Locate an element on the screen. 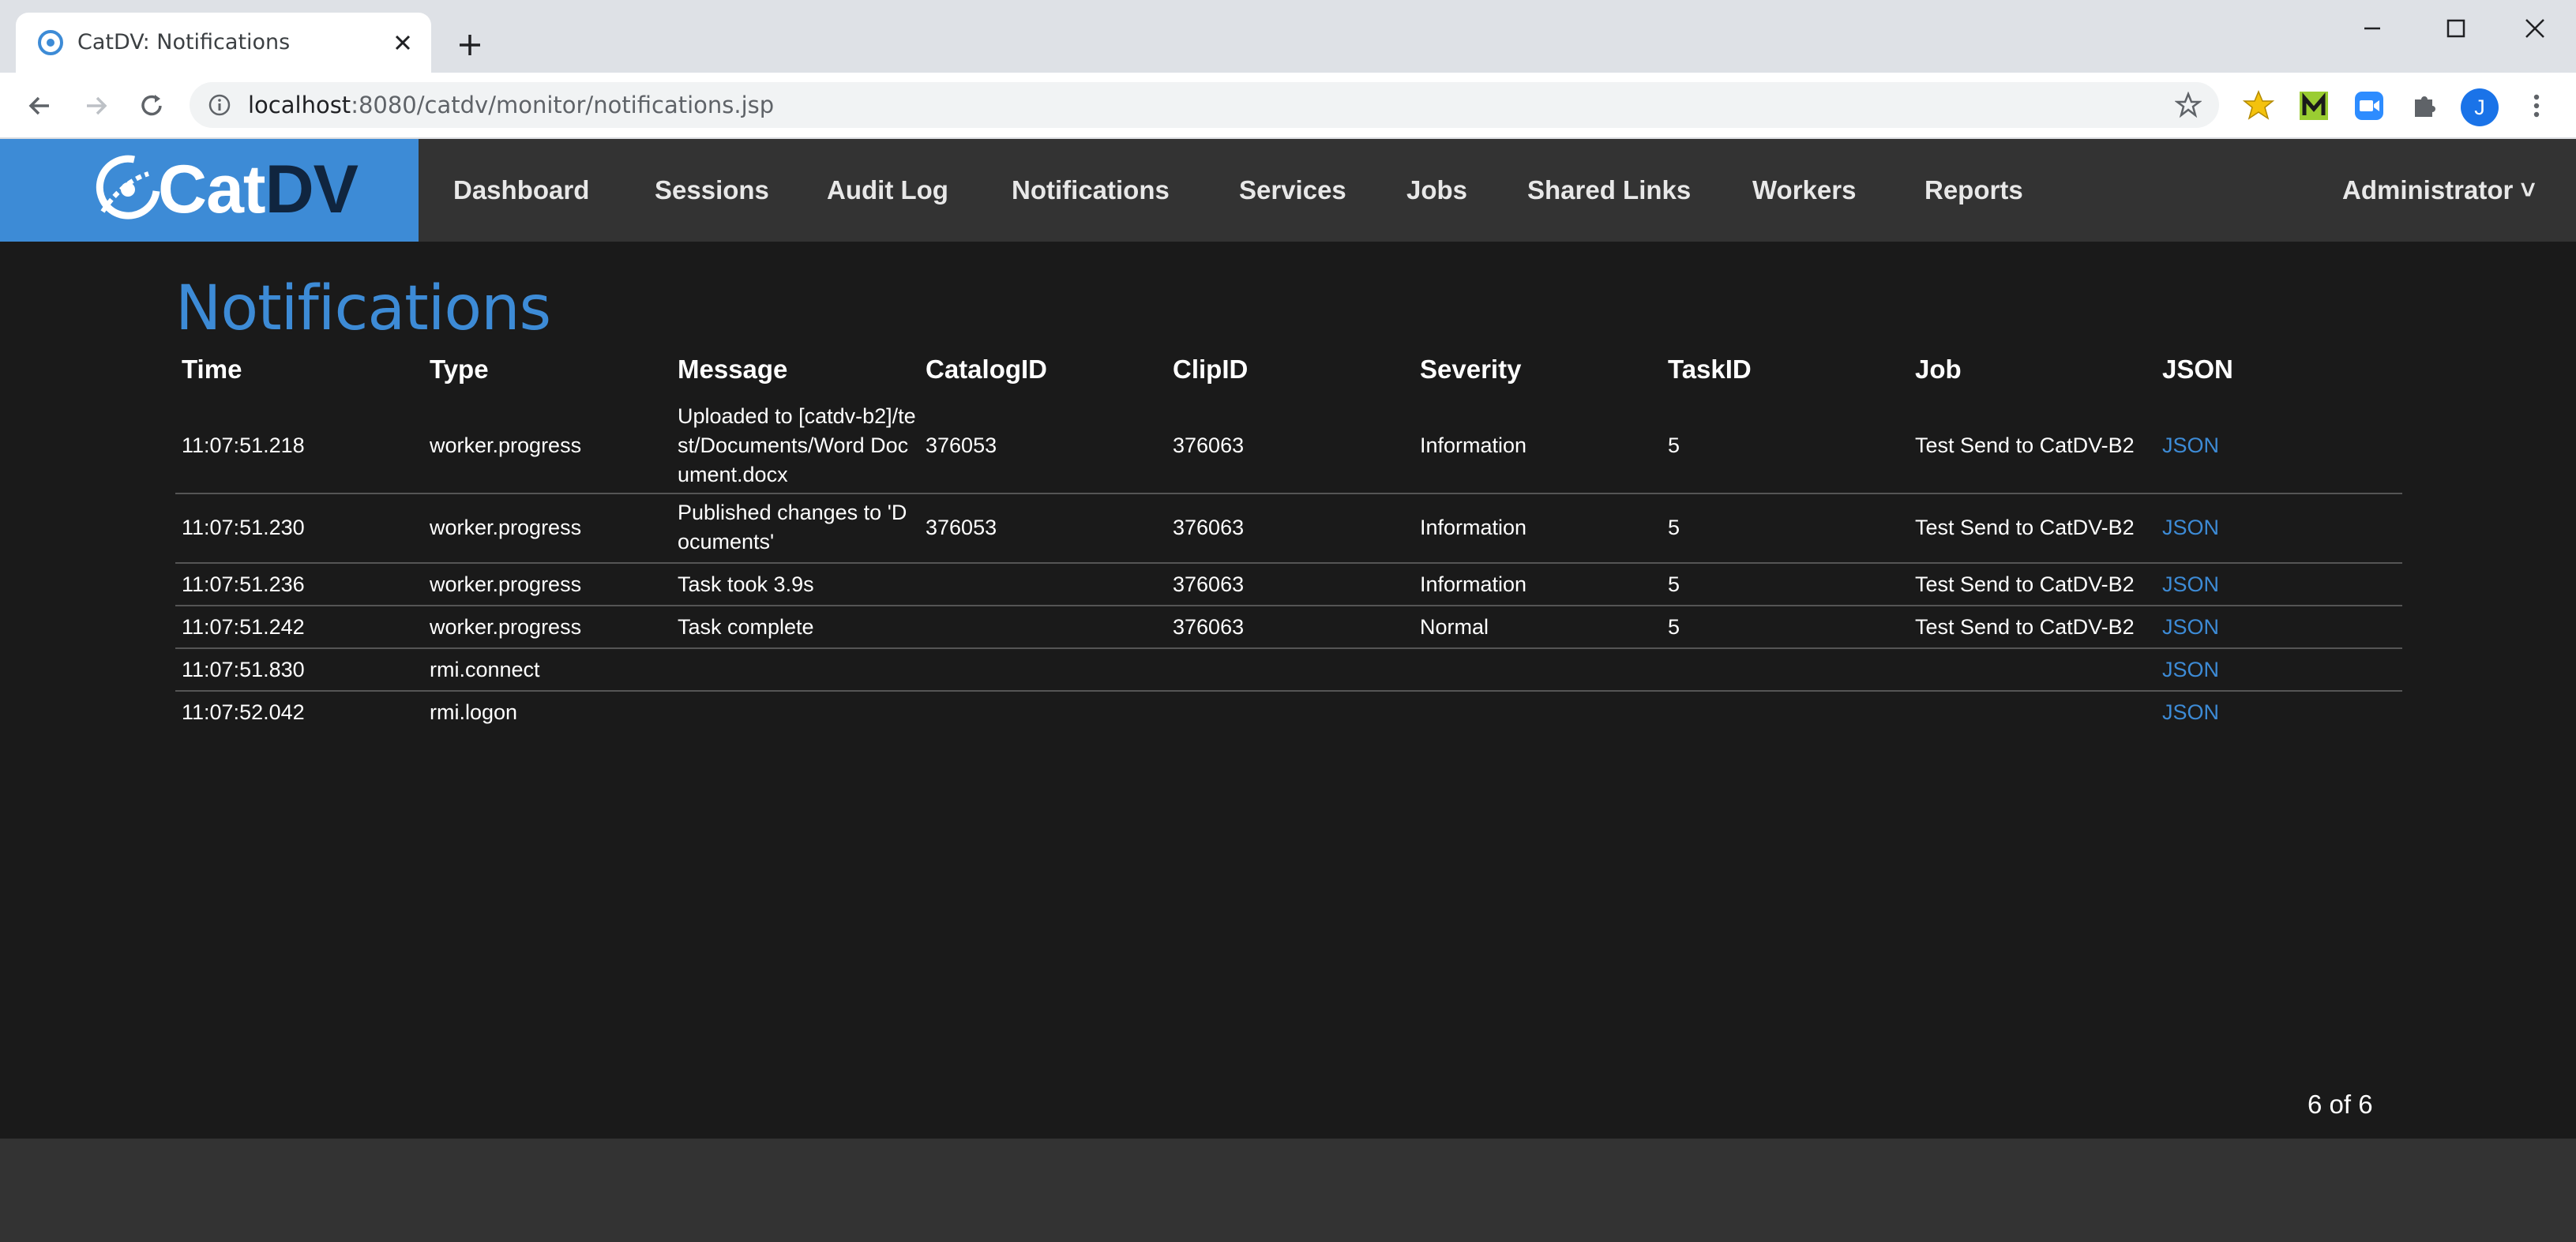  nav-dashboard: Dashboard is located at coordinates (521, 190).